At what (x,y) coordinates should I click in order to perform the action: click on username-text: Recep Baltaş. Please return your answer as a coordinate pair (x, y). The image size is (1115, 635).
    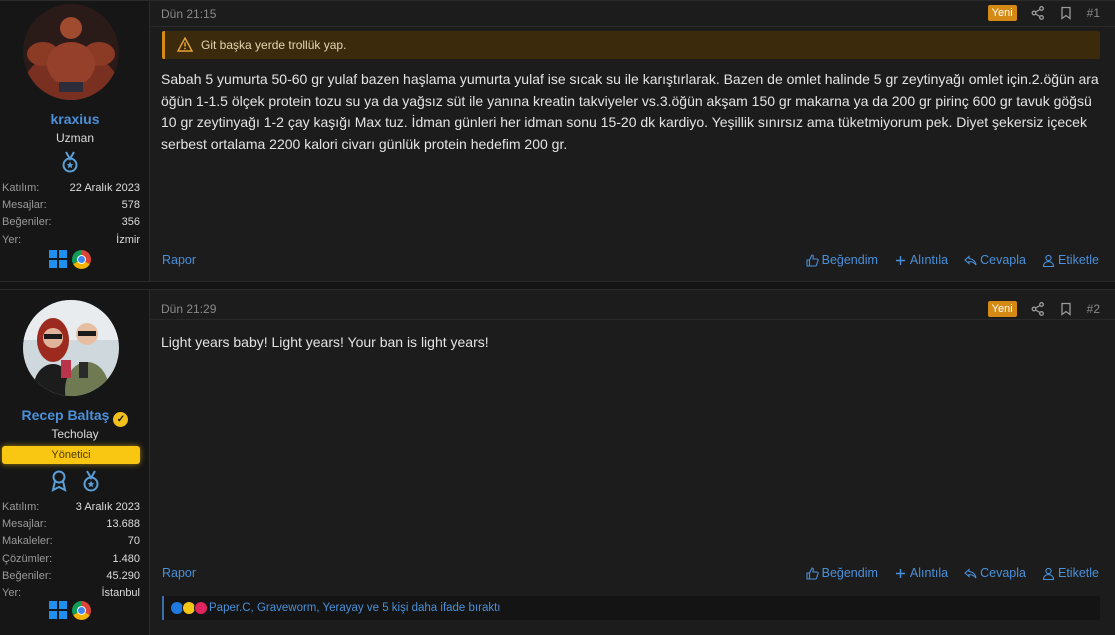
    Looking at the image, I should click on (66, 415).